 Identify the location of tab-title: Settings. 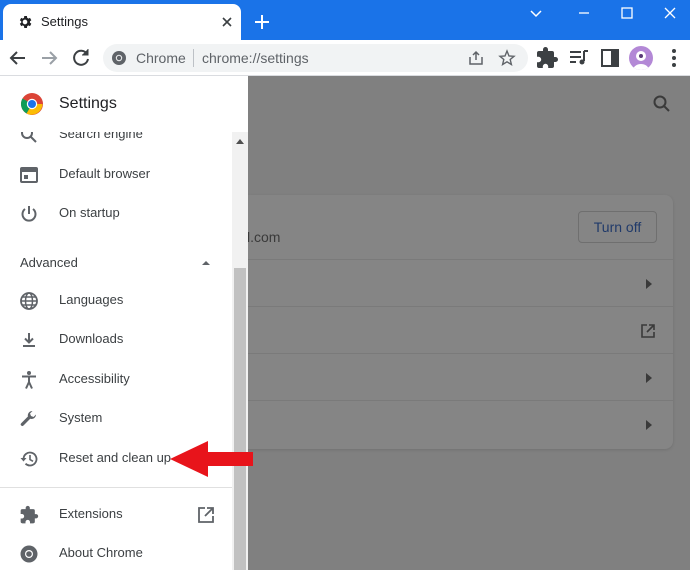
(64, 21).